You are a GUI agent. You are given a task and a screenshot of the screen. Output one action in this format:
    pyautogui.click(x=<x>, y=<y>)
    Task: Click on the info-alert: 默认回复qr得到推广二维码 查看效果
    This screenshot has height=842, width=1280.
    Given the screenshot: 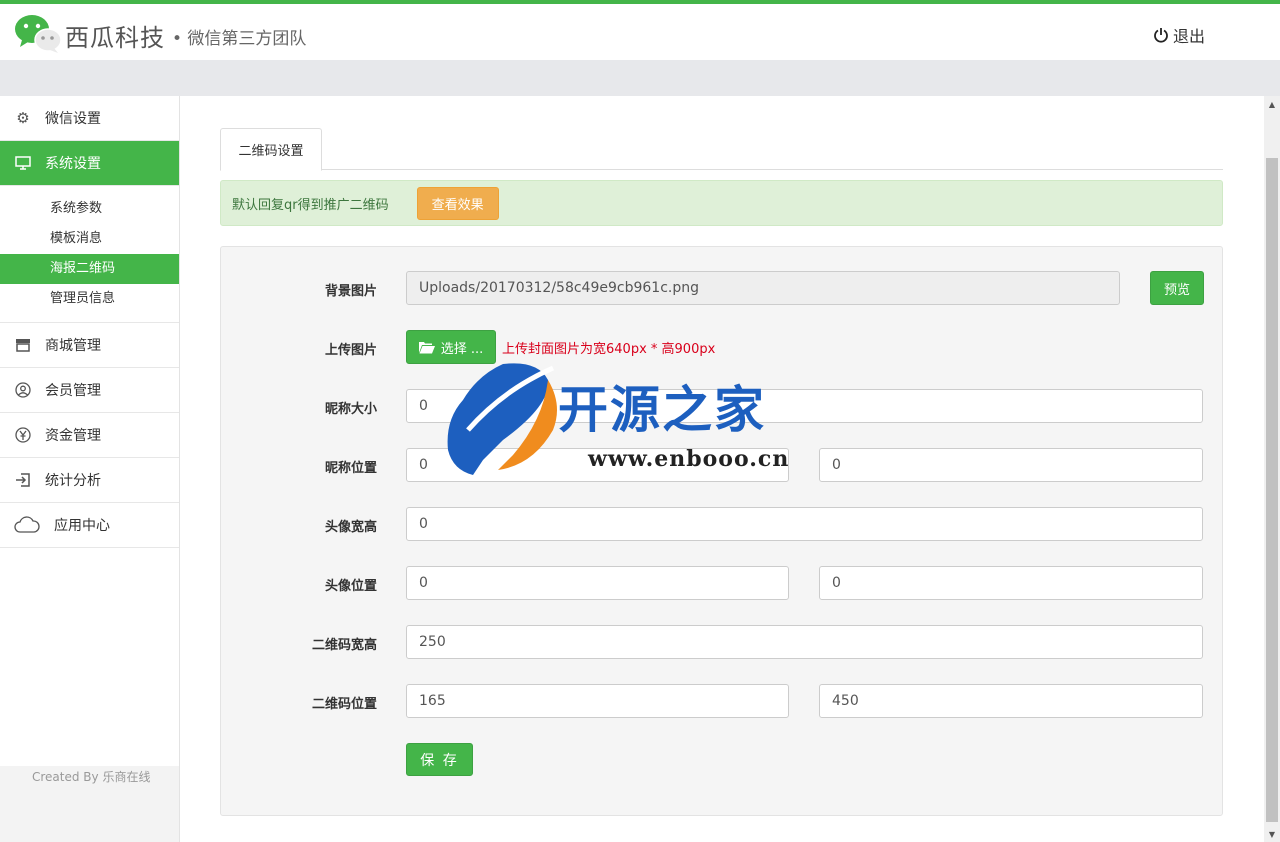 What is the action you would take?
    pyautogui.click(x=721, y=203)
    